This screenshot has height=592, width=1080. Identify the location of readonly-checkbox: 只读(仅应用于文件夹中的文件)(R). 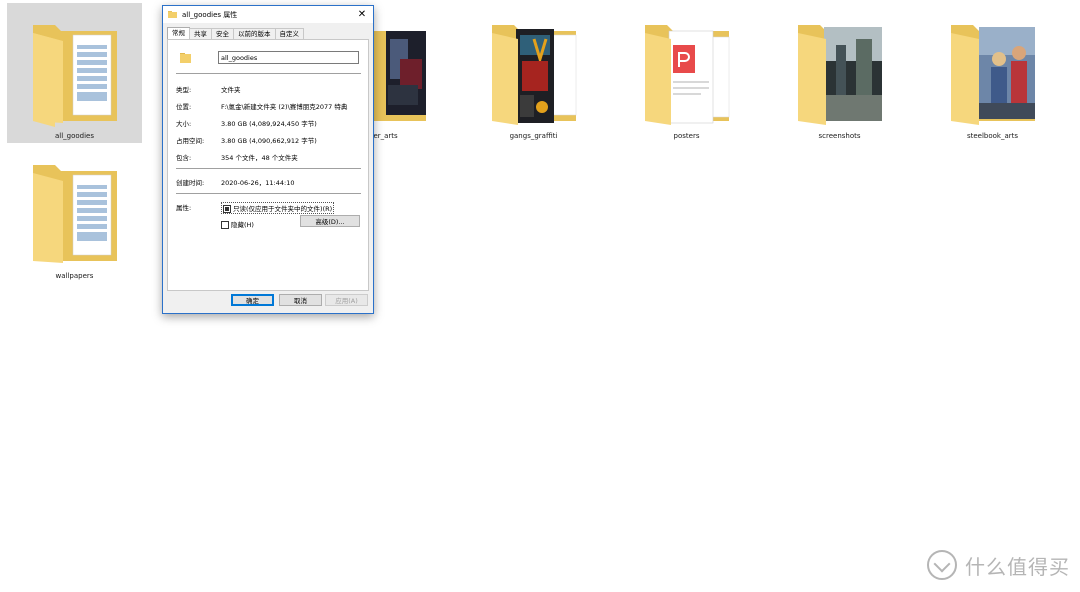
(278, 208).